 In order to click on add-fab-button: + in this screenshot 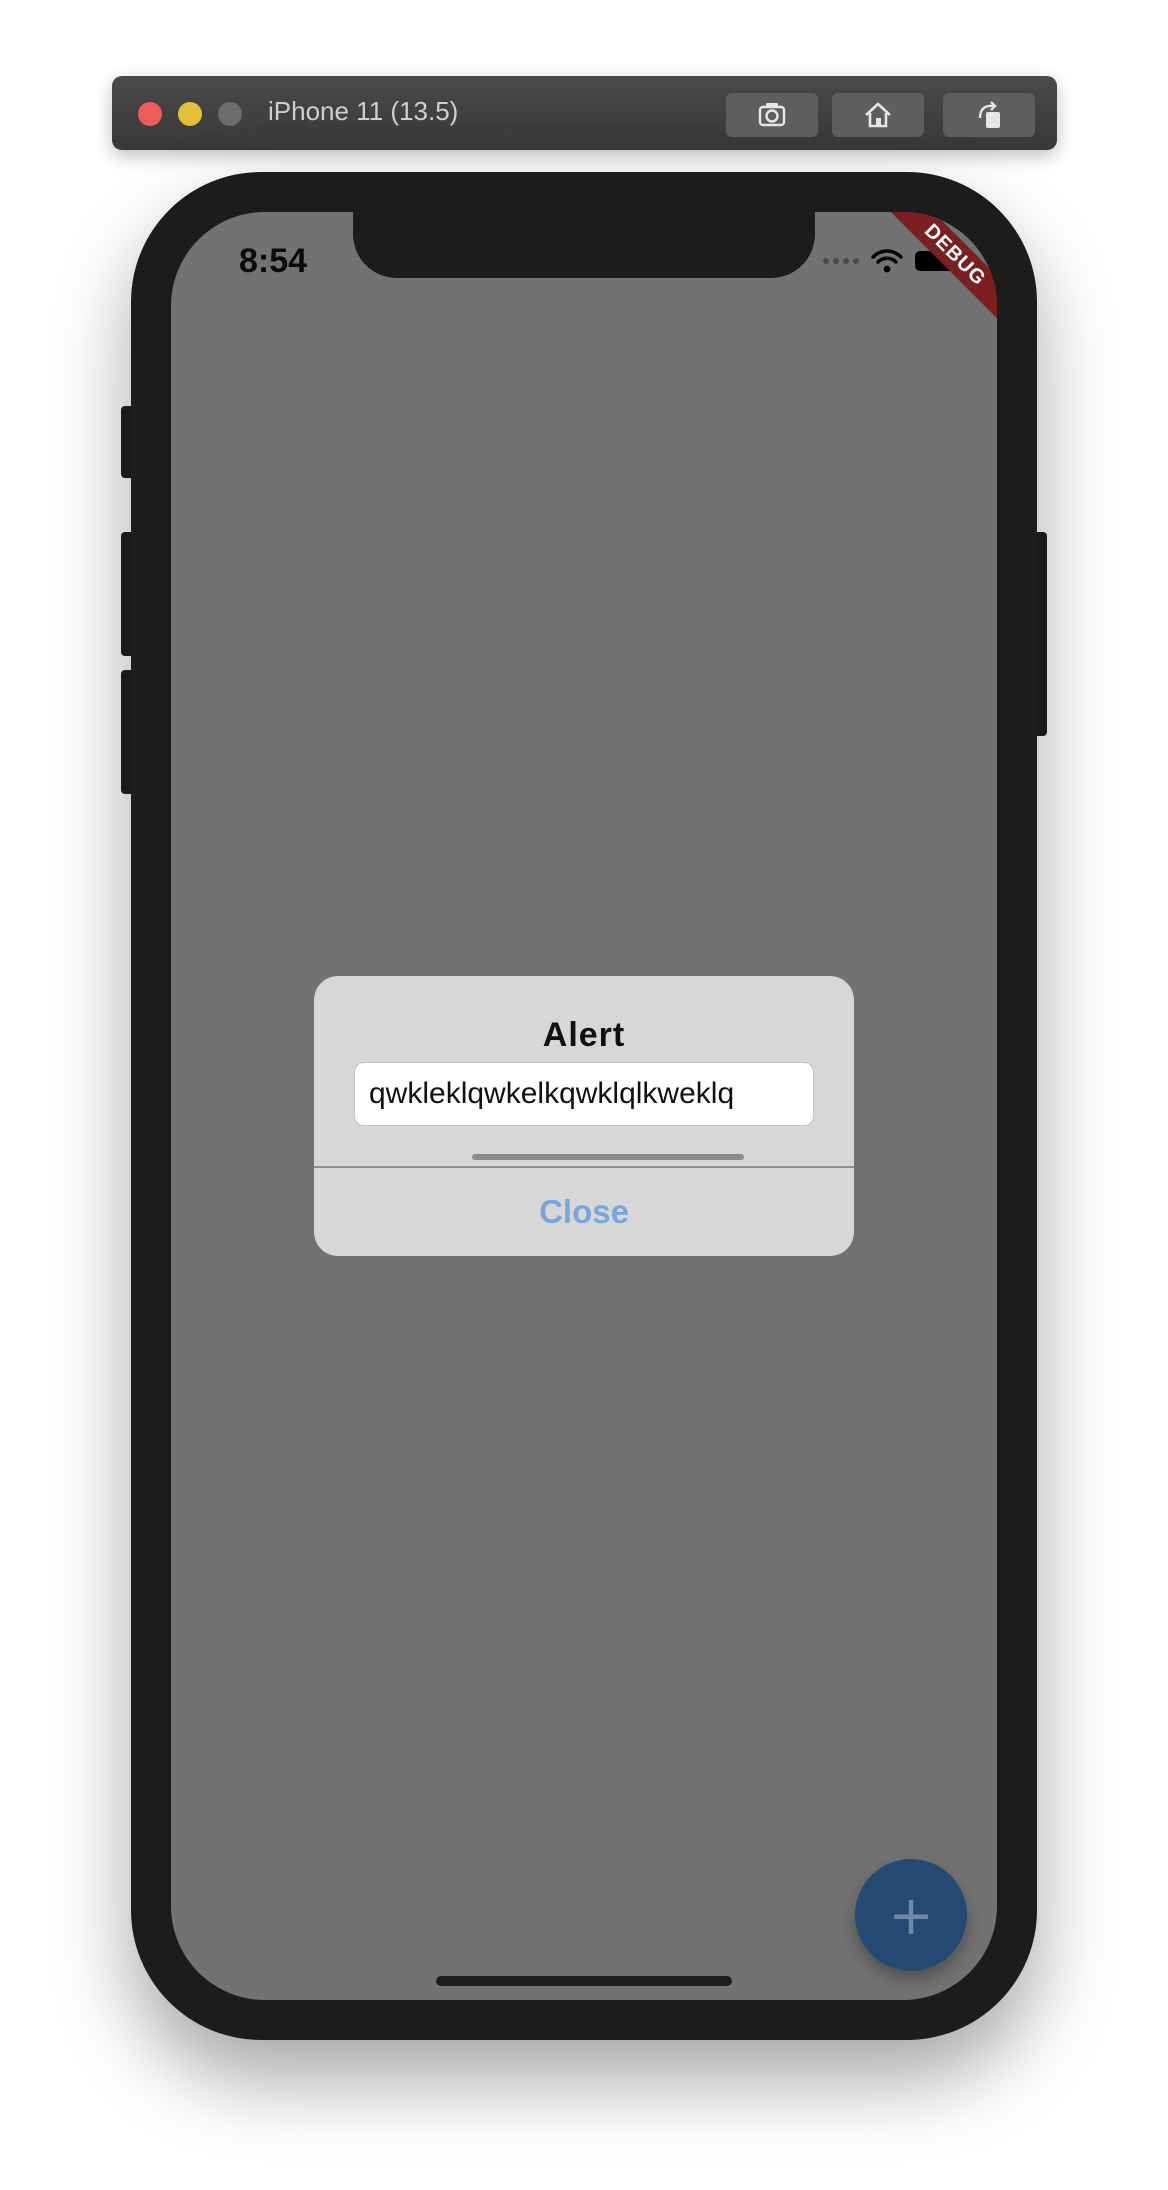, I will do `click(911, 1915)`.